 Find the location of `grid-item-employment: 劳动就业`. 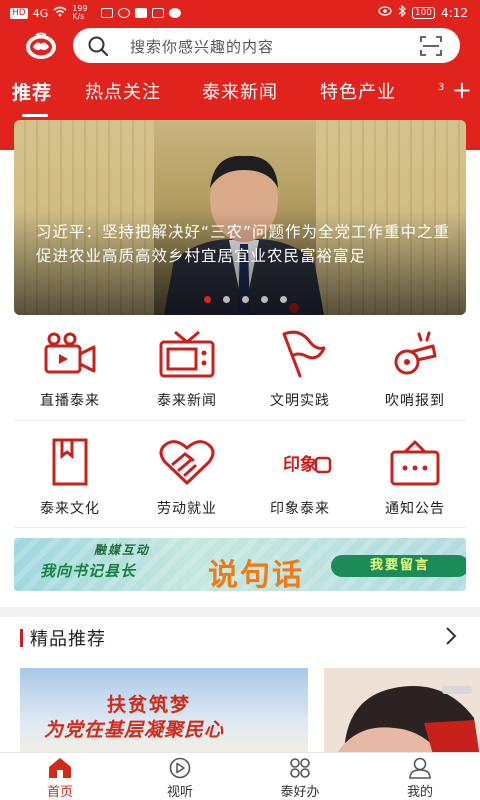

grid-item-employment: 劳动就业 is located at coordinates (187, 478).